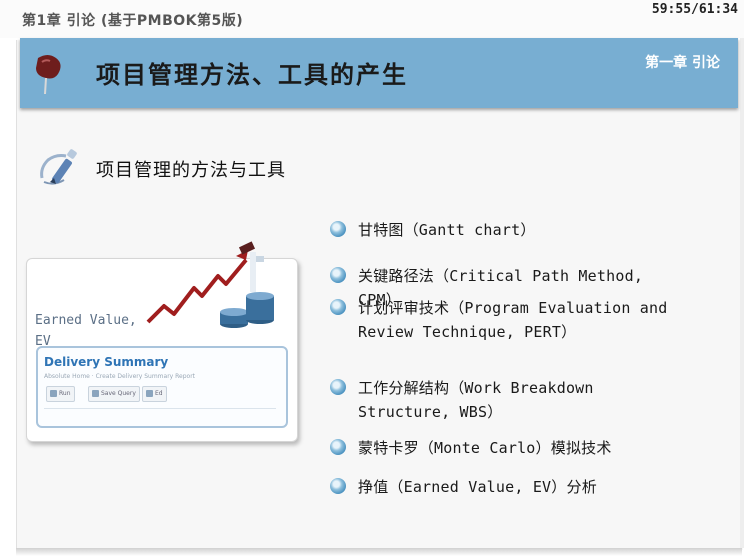 The width and height of the screenshot is (744, 556). Describe the element at coordinates (682, 63) in the screenshot. I see `chapter-label: 第一章 引论` at that location.